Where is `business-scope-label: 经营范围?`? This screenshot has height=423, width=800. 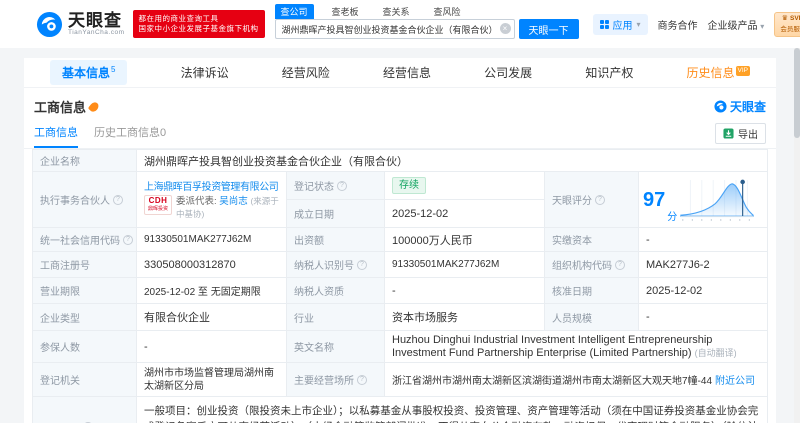 business-scope-label: 经营范围? is located at coordinates (85, 410).